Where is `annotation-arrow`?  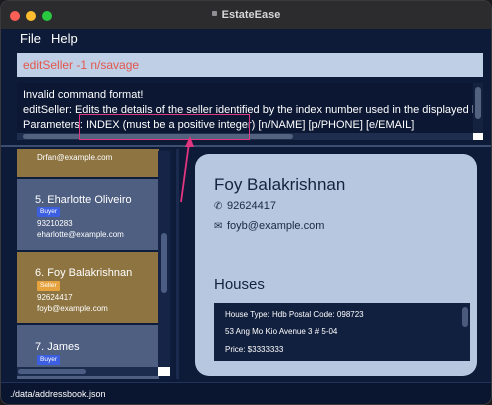 annotation-arrow is located at coordinates (187, 169).